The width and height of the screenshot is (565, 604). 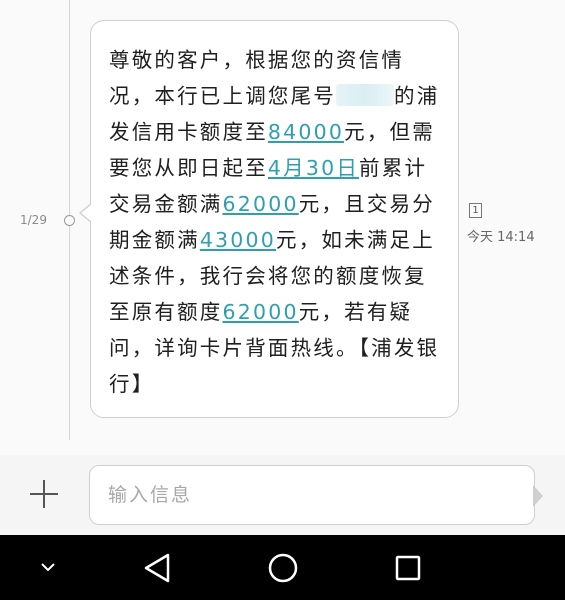 I want to click on home-icon, so click(x=283, y=567).